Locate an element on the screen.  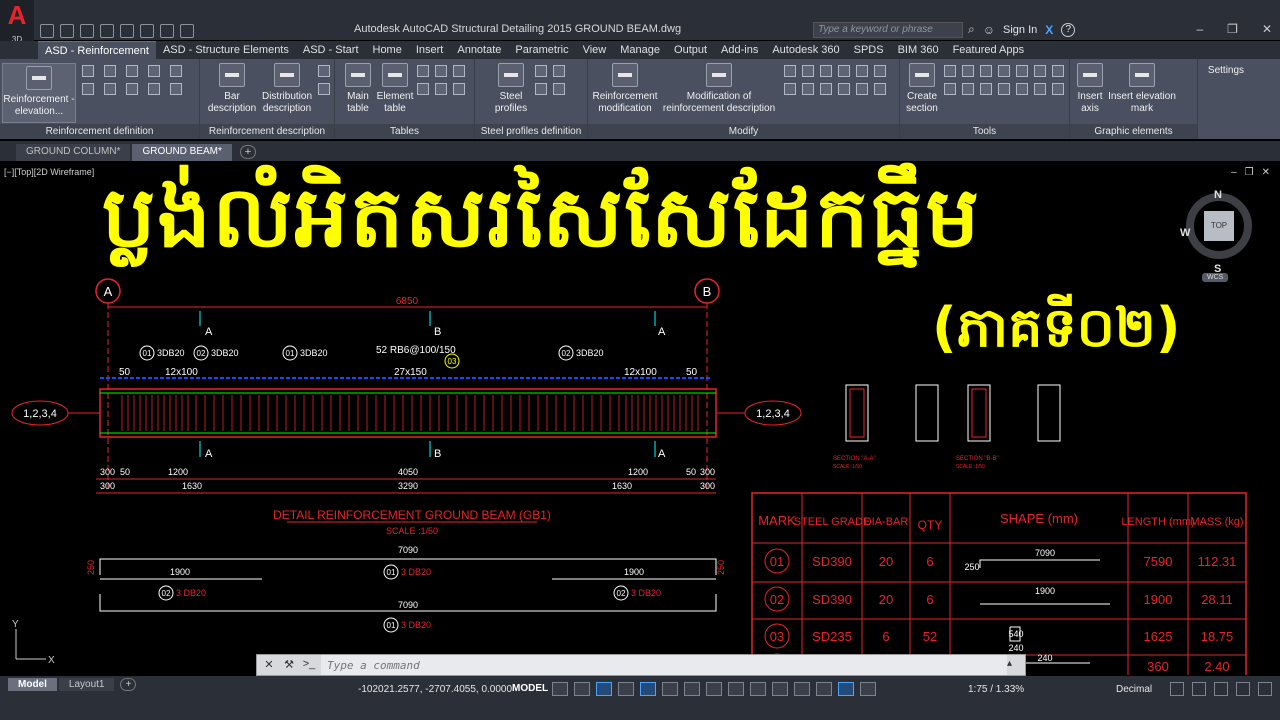
command-history-icon: ▴ is located at coordinates (1014, 665).